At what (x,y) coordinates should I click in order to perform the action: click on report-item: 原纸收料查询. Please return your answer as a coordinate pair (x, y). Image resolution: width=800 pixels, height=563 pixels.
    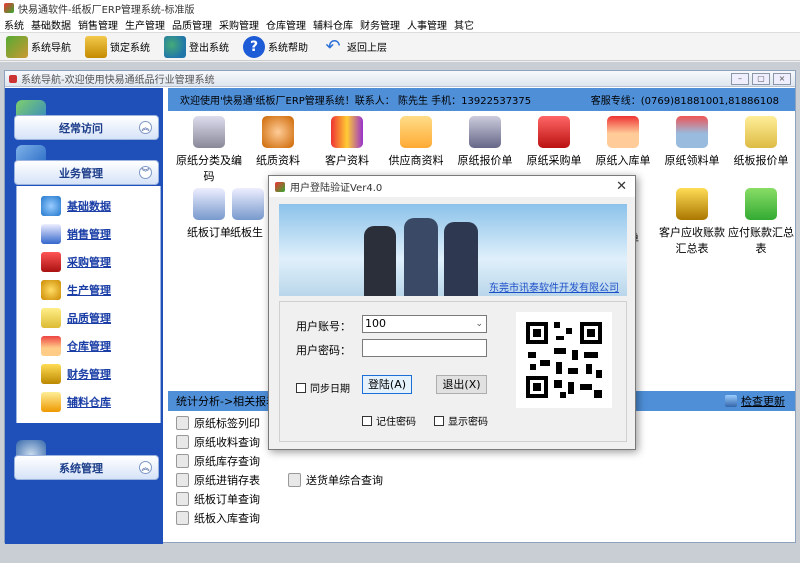
    Looking at the image, I should click on (218, 442).